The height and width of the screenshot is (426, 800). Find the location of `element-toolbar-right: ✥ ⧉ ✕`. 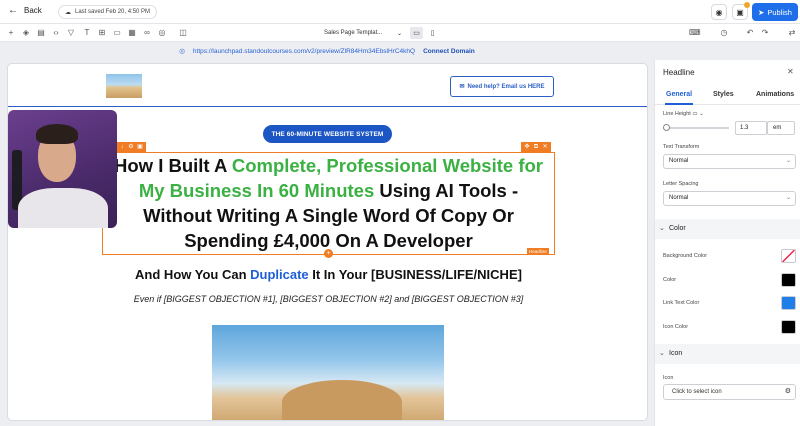

element-toolbar-right: ✥ ⧉ ✕ is located at coordinates (536, 147).